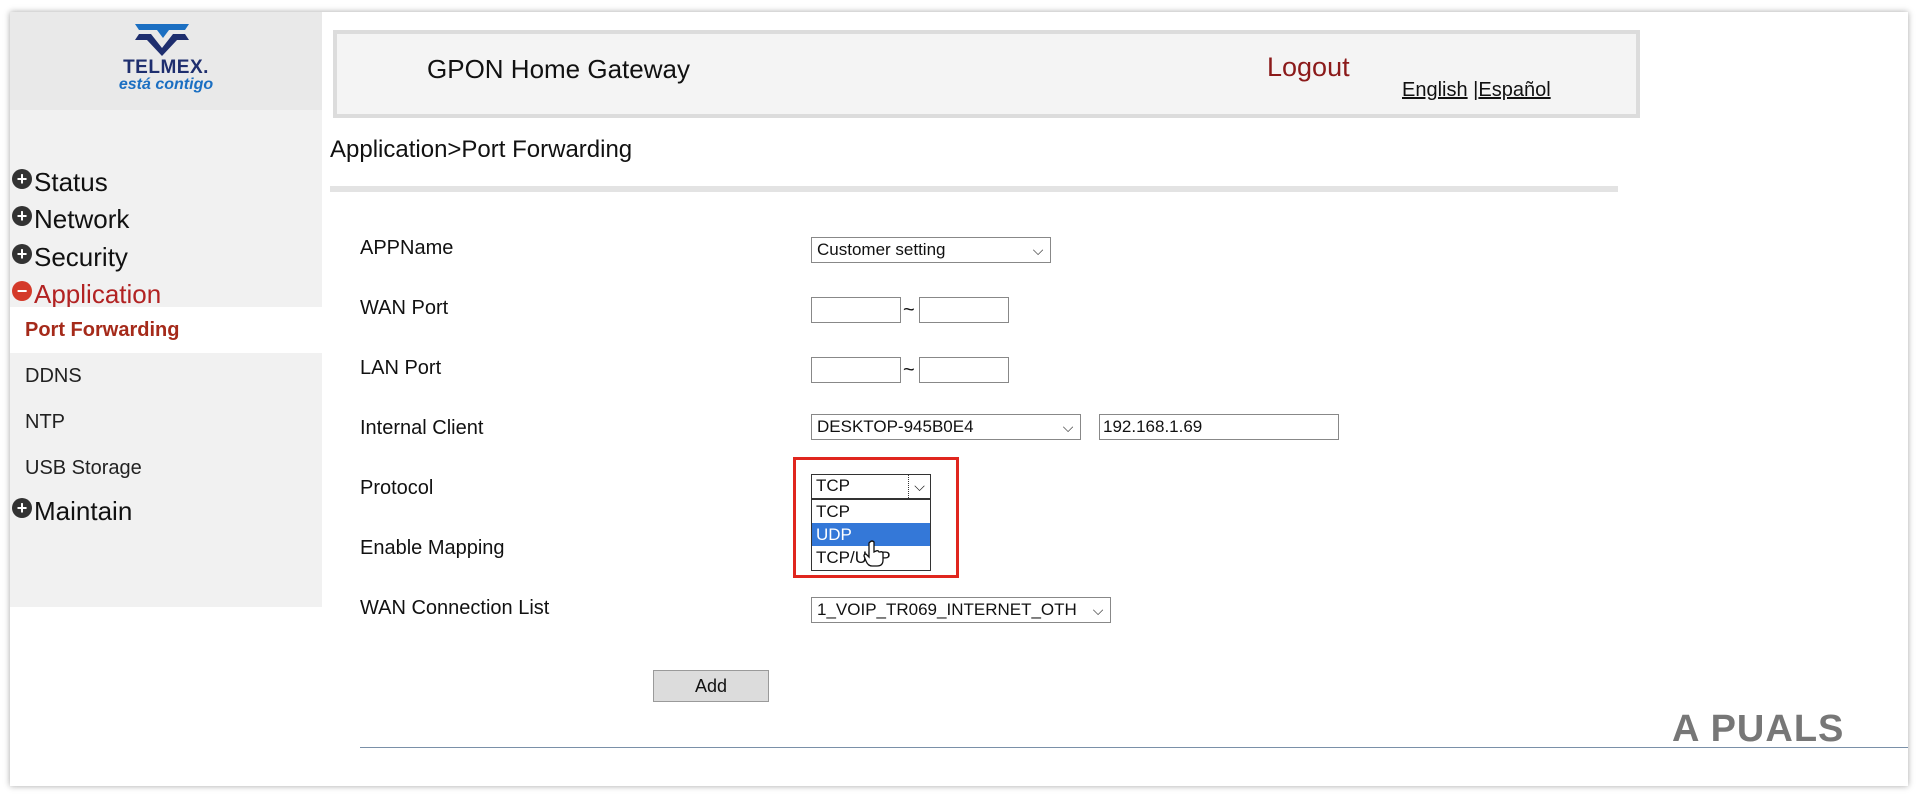 The image size is (1919, 799). I want to click on sidebar-item-ntp: NTP, so click(166, 422).